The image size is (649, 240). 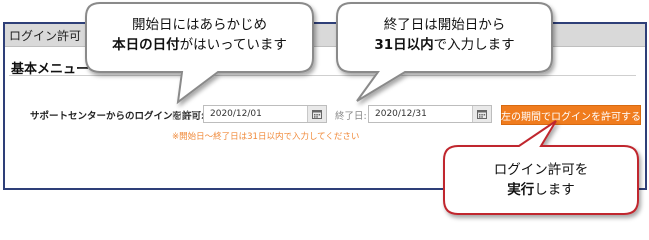 What do you see at coordinates (444, 25) in the screenshot?
I see `end-callout-line1: 終了日は開始日から` at bounding box center [444, 25].